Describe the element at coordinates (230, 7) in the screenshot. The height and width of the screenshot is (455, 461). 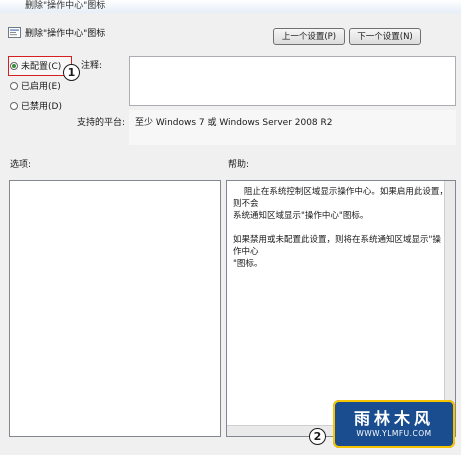
I see `title-bar: 删除"操作中心"图标` at that location.